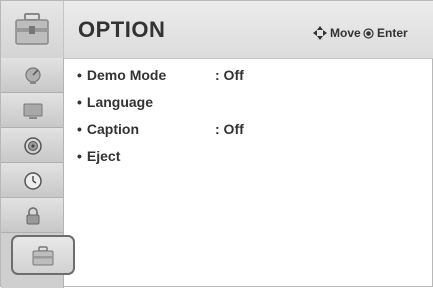 The image size is (433, 288). Describe the element at coordinates (120, 102) in the screenshot. I see `menu-item-label: Language` at that location.